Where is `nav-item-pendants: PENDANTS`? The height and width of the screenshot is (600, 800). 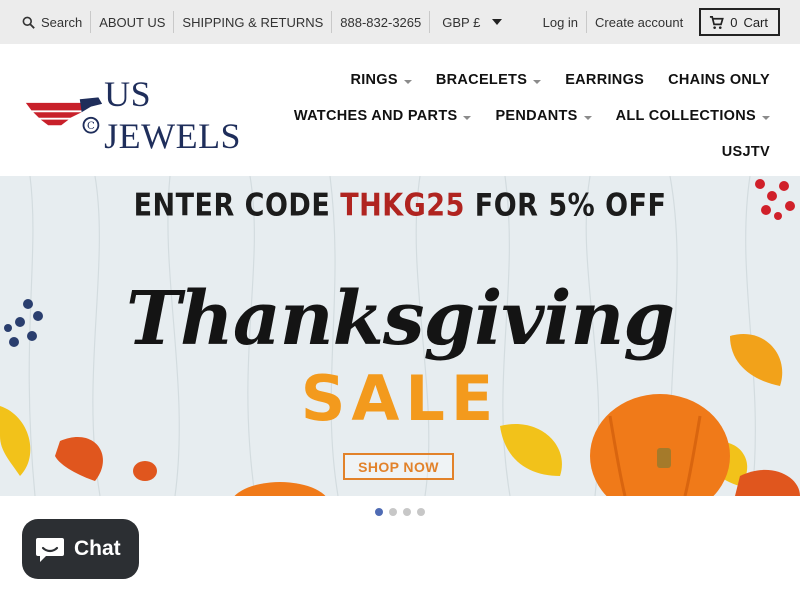 nav-item-pendants: PENDANTS is located at coordinates (543, 116).